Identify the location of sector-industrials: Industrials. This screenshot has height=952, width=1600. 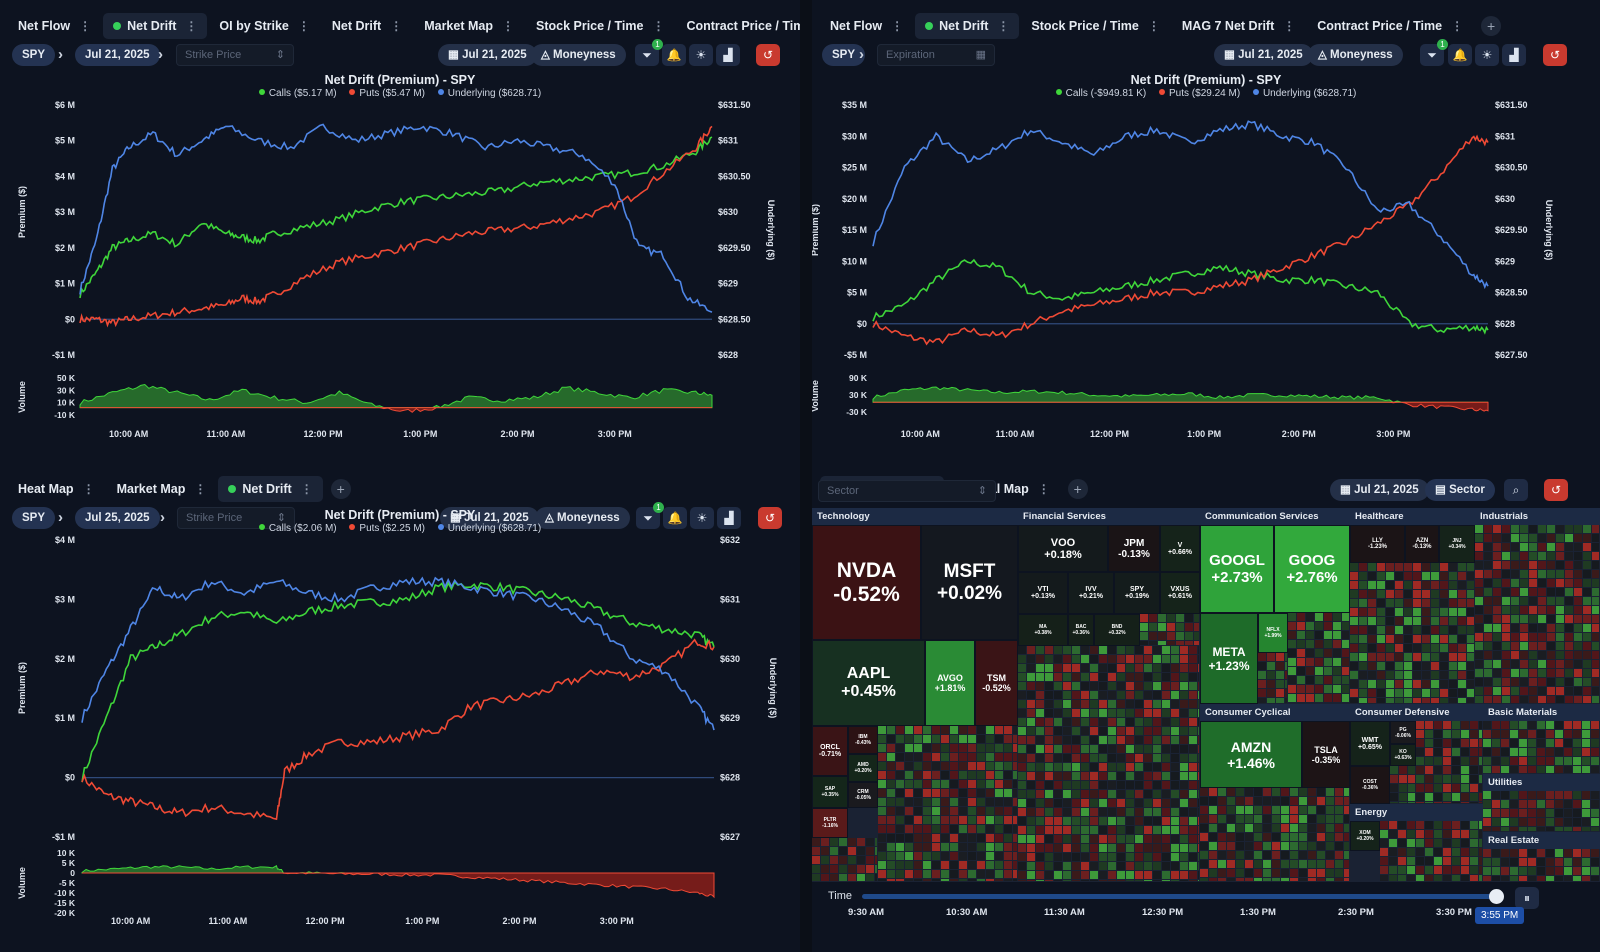
(1537, 606).